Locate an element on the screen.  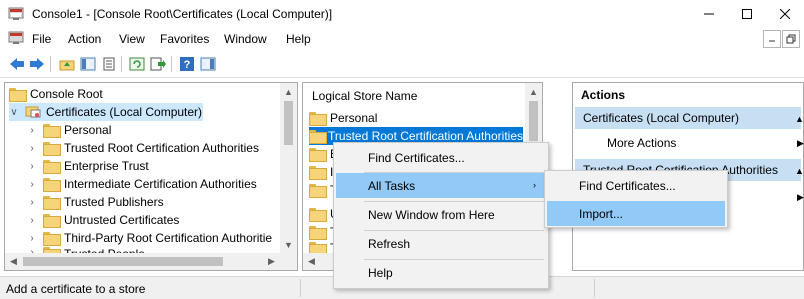
tree-item-untrusted: › Untrusted Certificates is located at coordinates (103, 220).